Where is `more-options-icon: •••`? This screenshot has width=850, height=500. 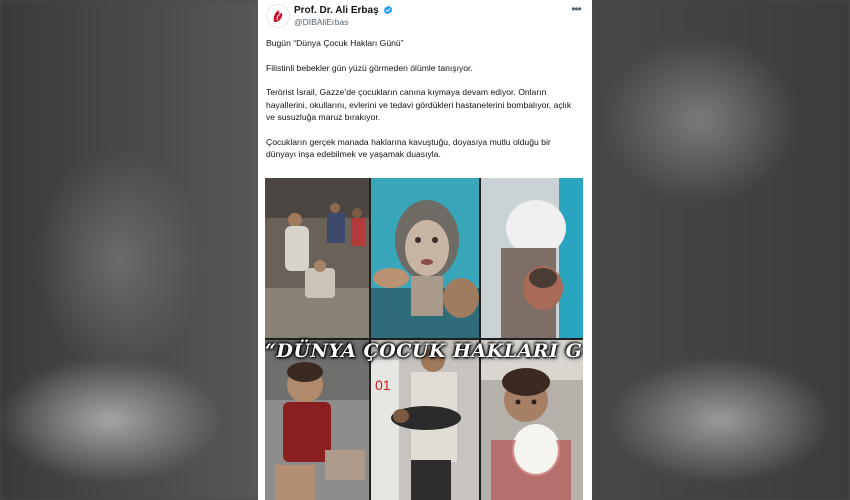 more-options-icon: ••• is located at coordinates (576, 9).